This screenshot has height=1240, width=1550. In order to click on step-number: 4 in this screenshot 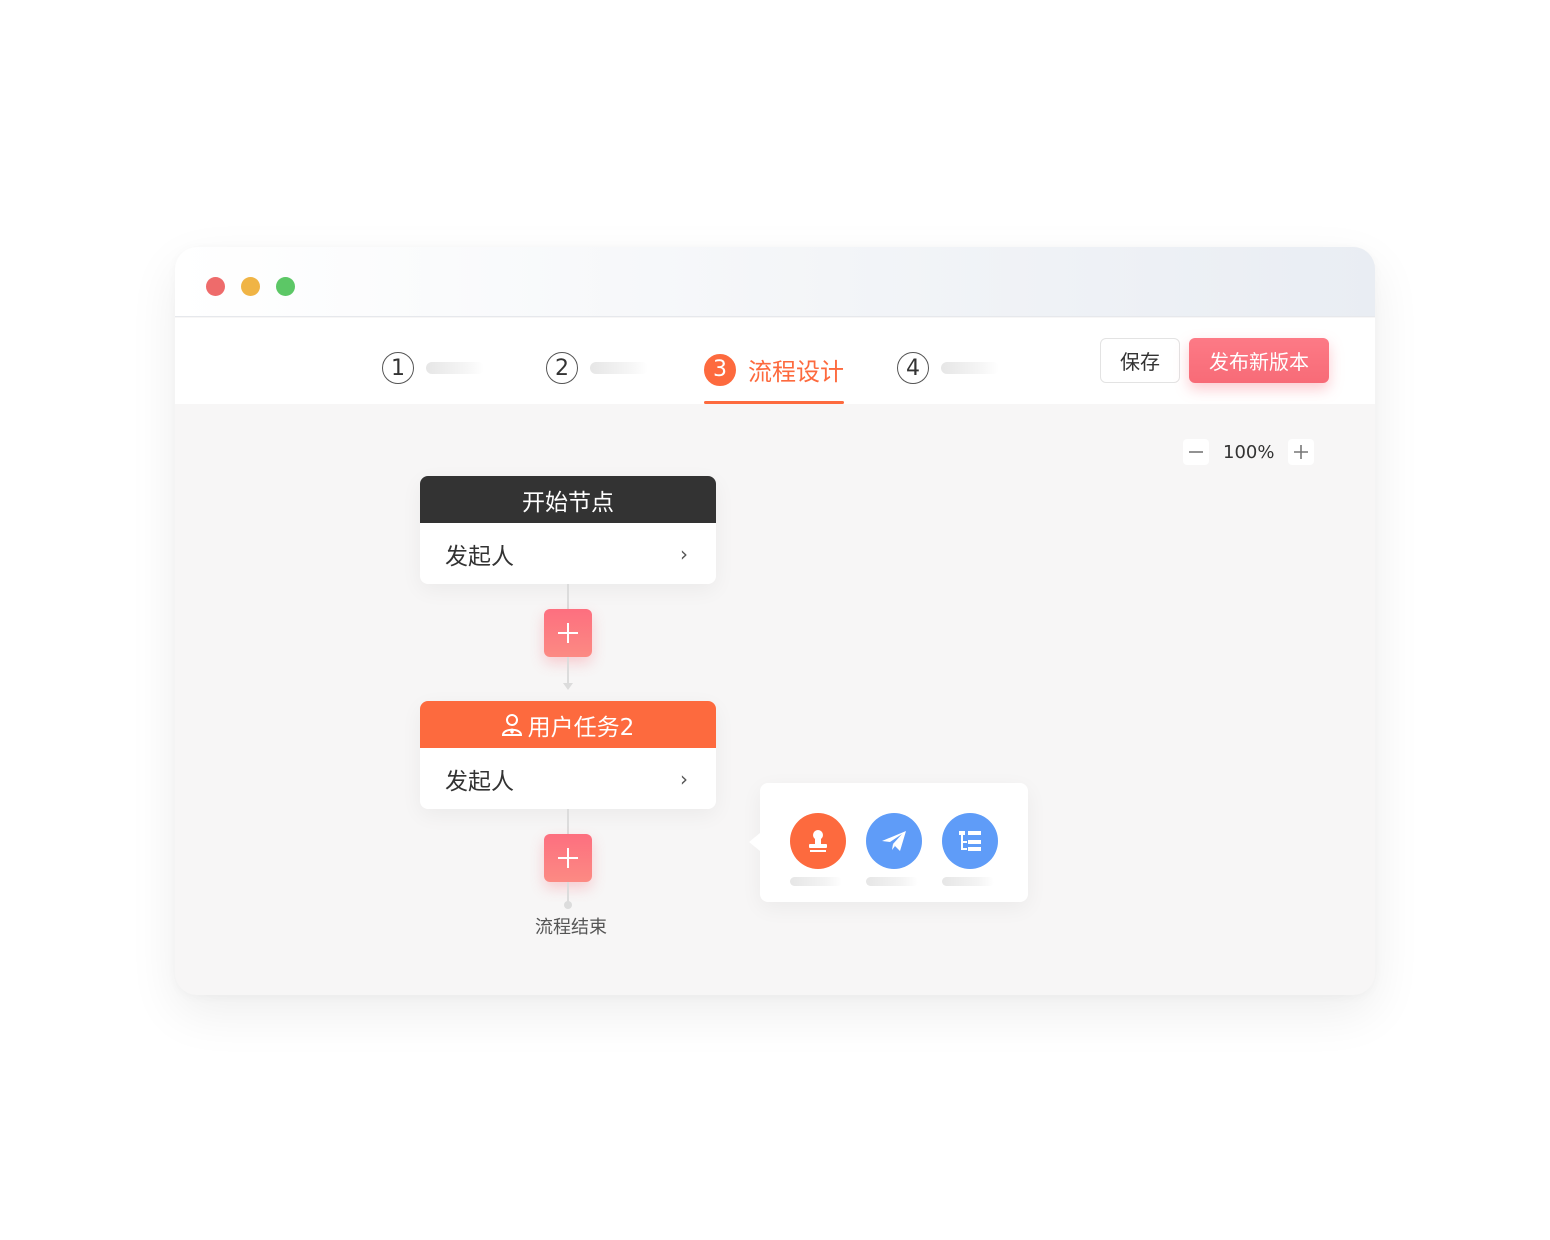, I will do `click(913, 368)`.